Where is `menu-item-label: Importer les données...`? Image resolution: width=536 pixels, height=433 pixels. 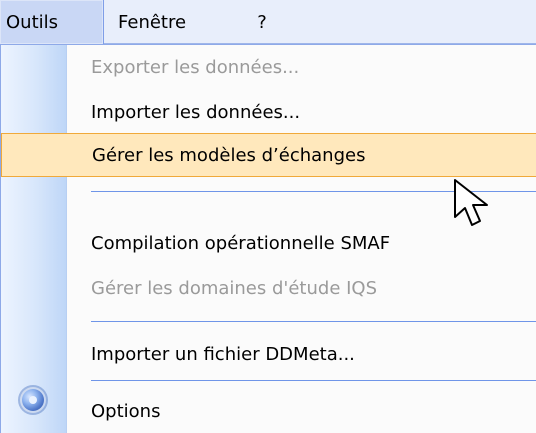
menu-item-label: Importer les données... is located at coordinates (196, 112).